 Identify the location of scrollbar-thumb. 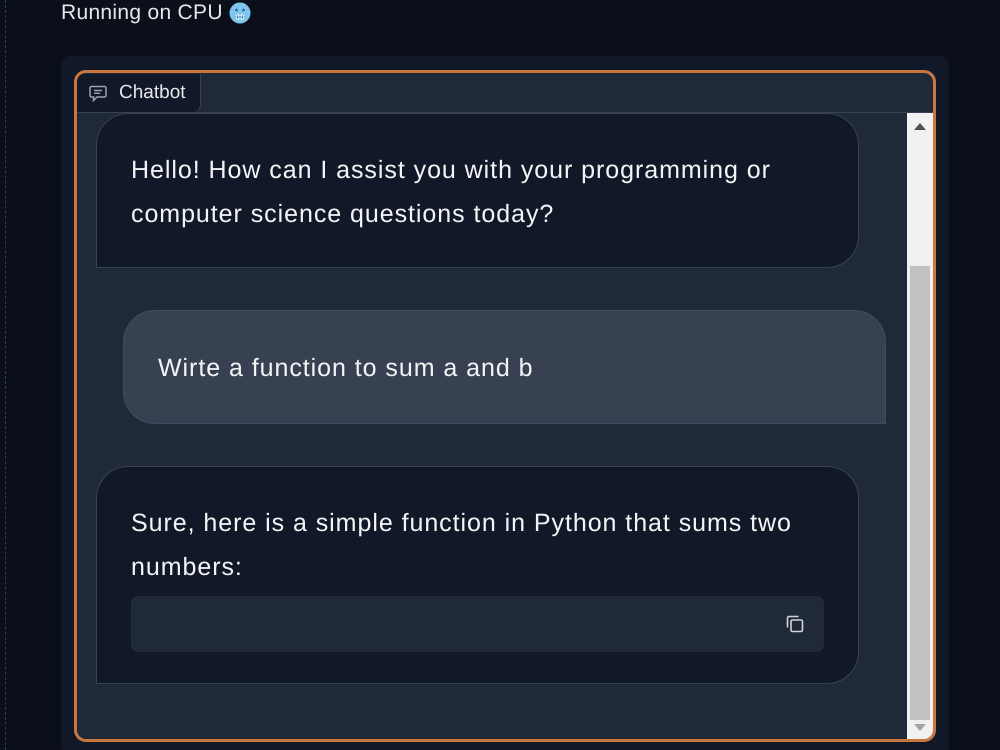
(920, 493).